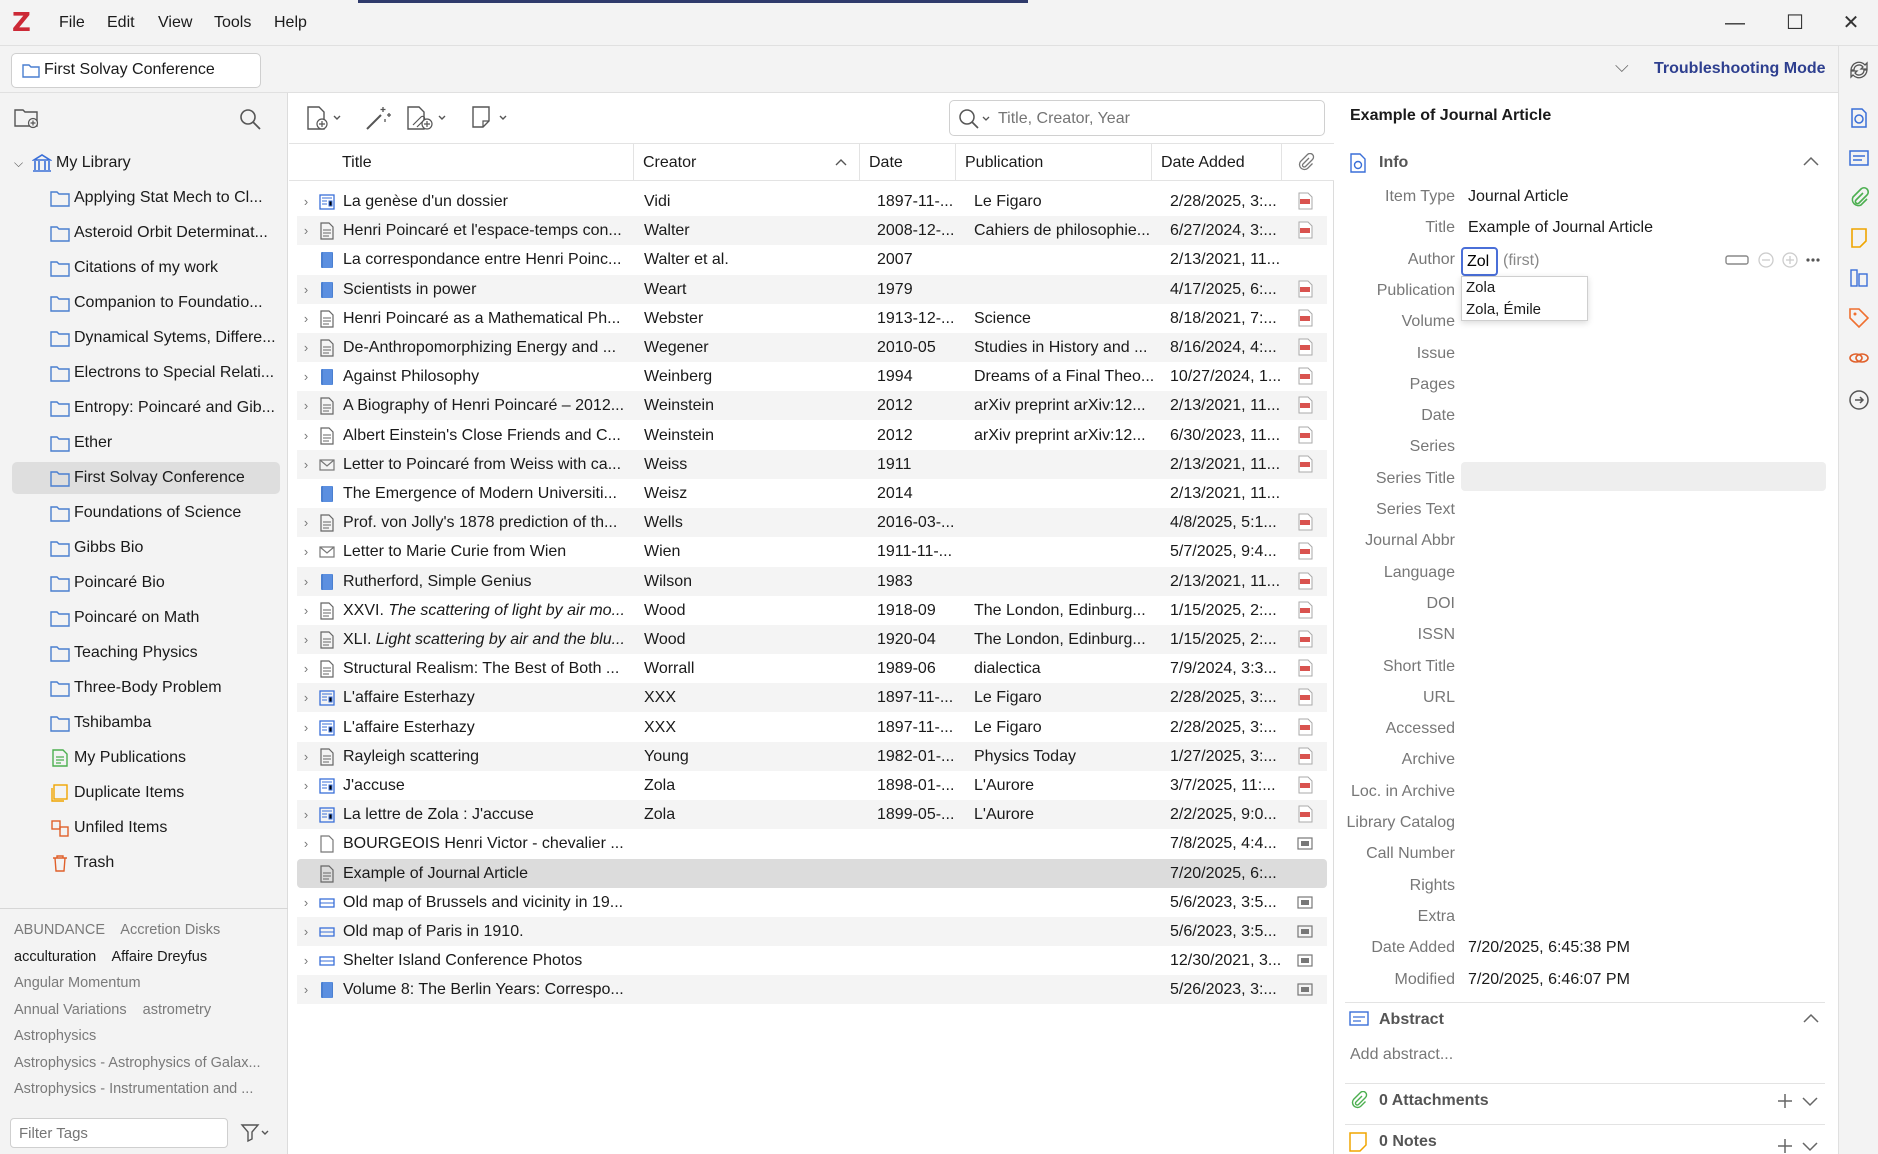 The image size is (1878, 1154). Describe the element at coordinates (59, 930) in the screenshot. I see `tag-item: ABUNDANCE` at that location.